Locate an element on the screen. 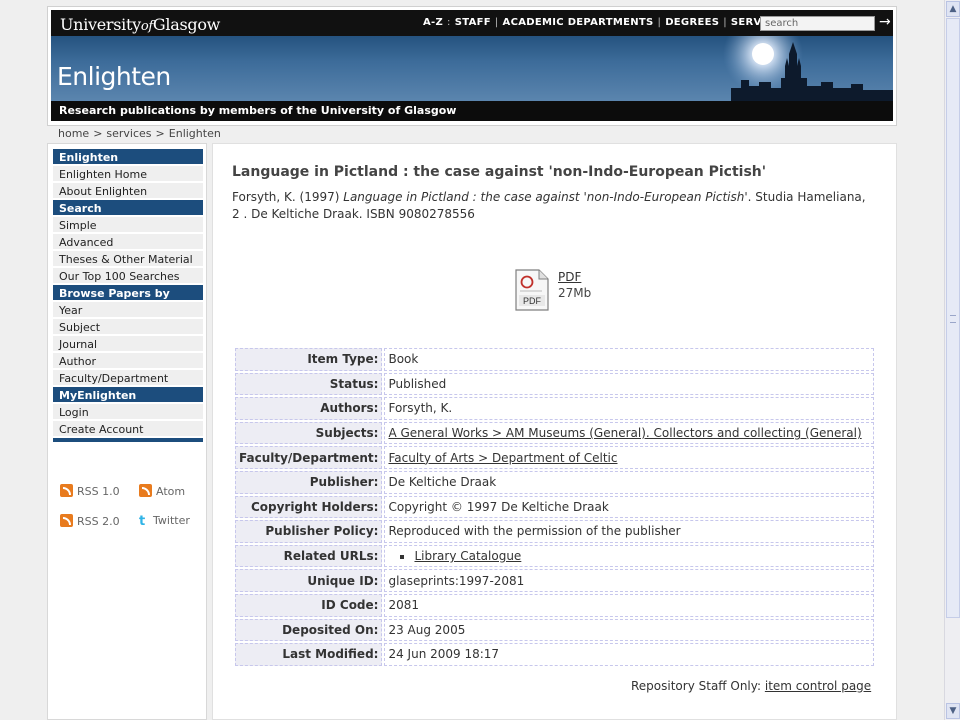 The image size is (960, 720). rss2-label: RSS 2.0 is located at coordinates (98, 521).